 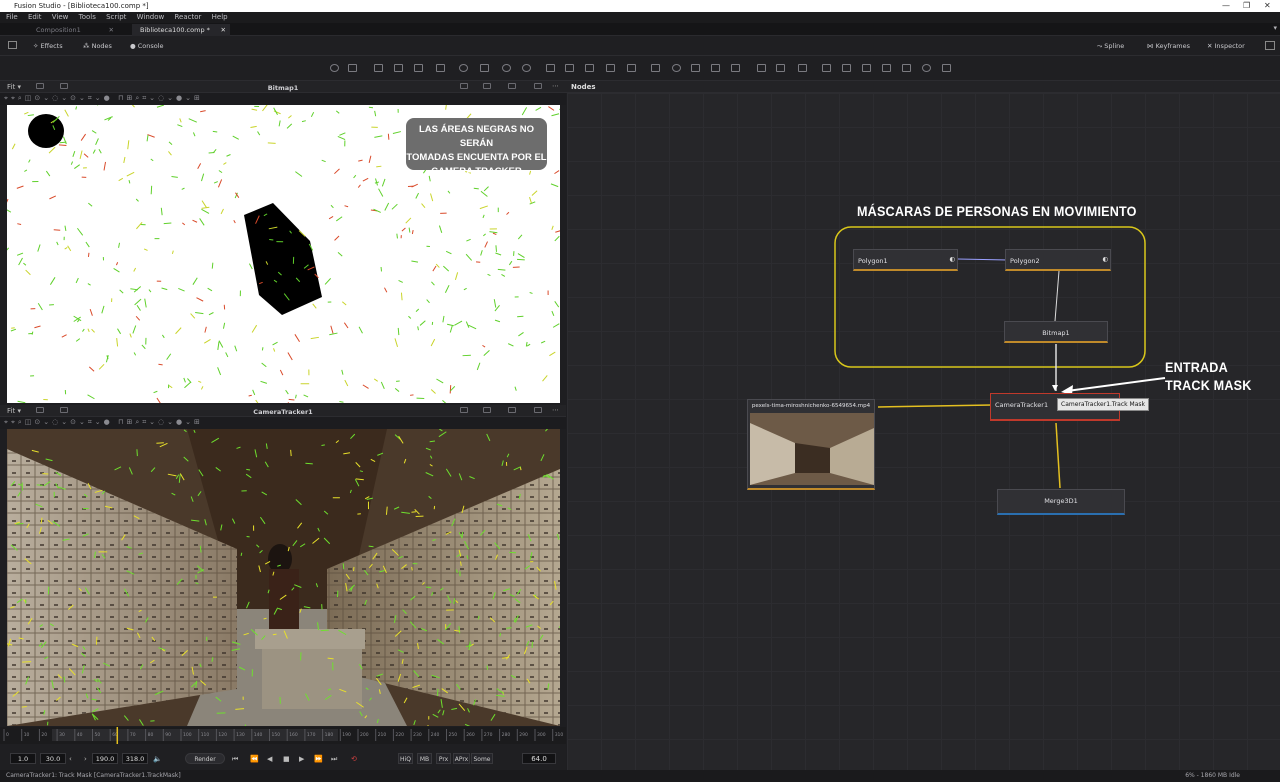 I want to click on panel-toggle-icon, so click(x=12, y=45).